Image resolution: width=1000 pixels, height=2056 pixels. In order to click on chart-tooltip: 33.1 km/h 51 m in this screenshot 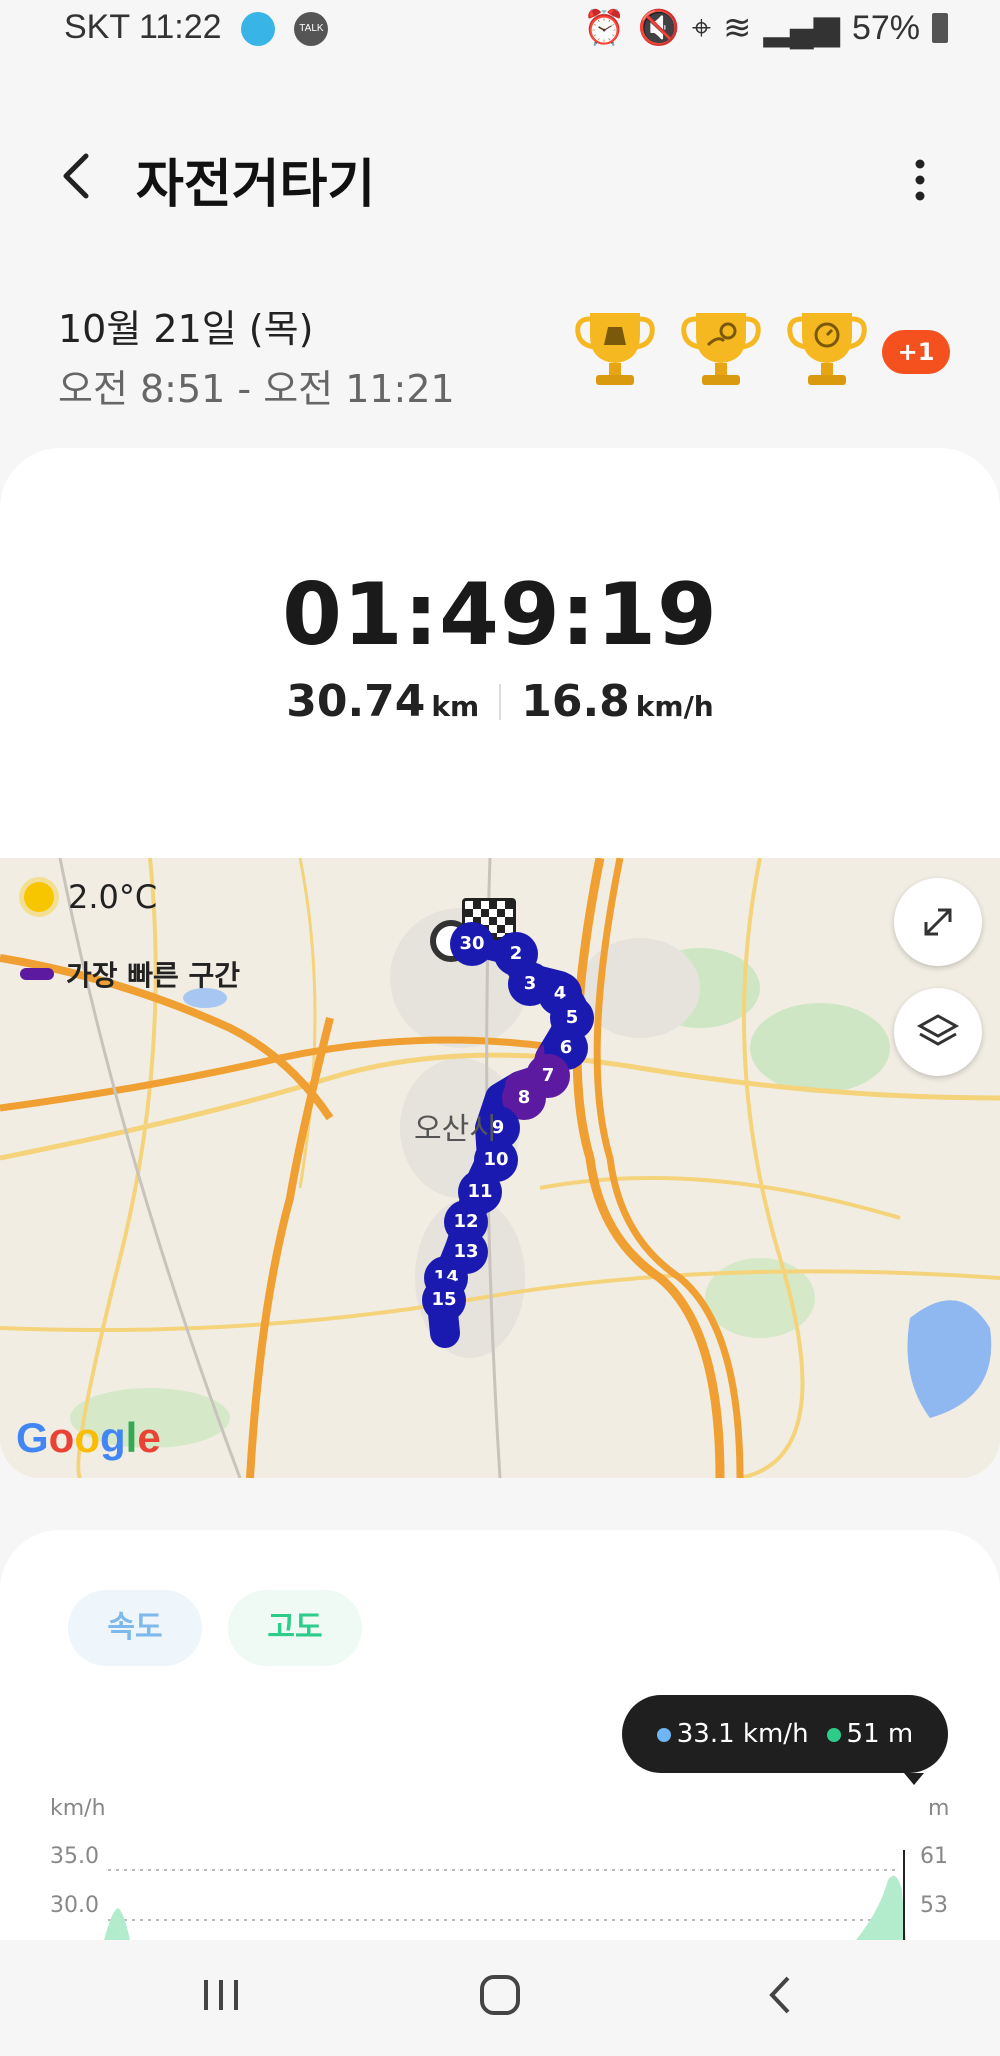, I will do `click(785, 1734)`.